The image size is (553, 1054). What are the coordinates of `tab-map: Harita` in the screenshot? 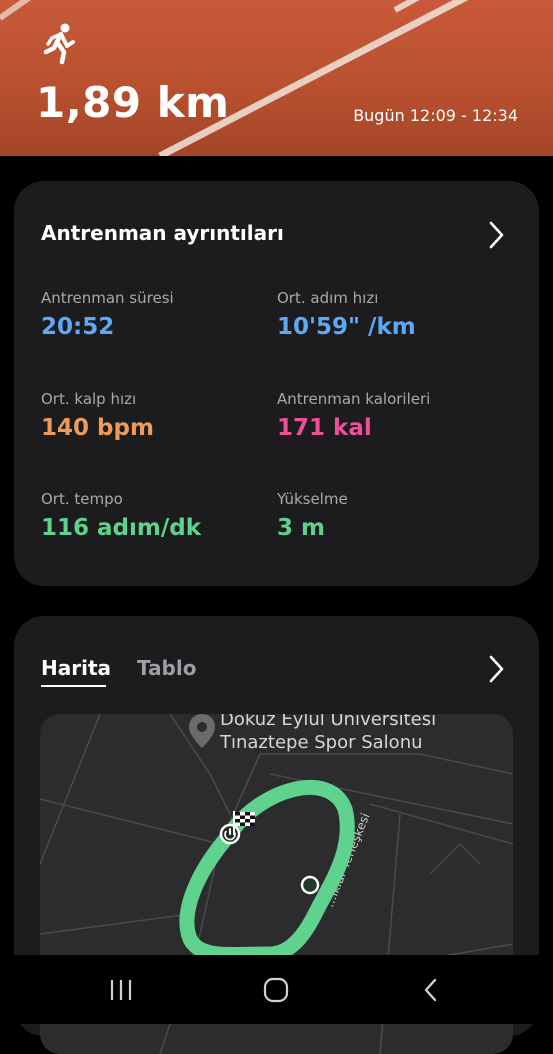 It's located at (76, 668).